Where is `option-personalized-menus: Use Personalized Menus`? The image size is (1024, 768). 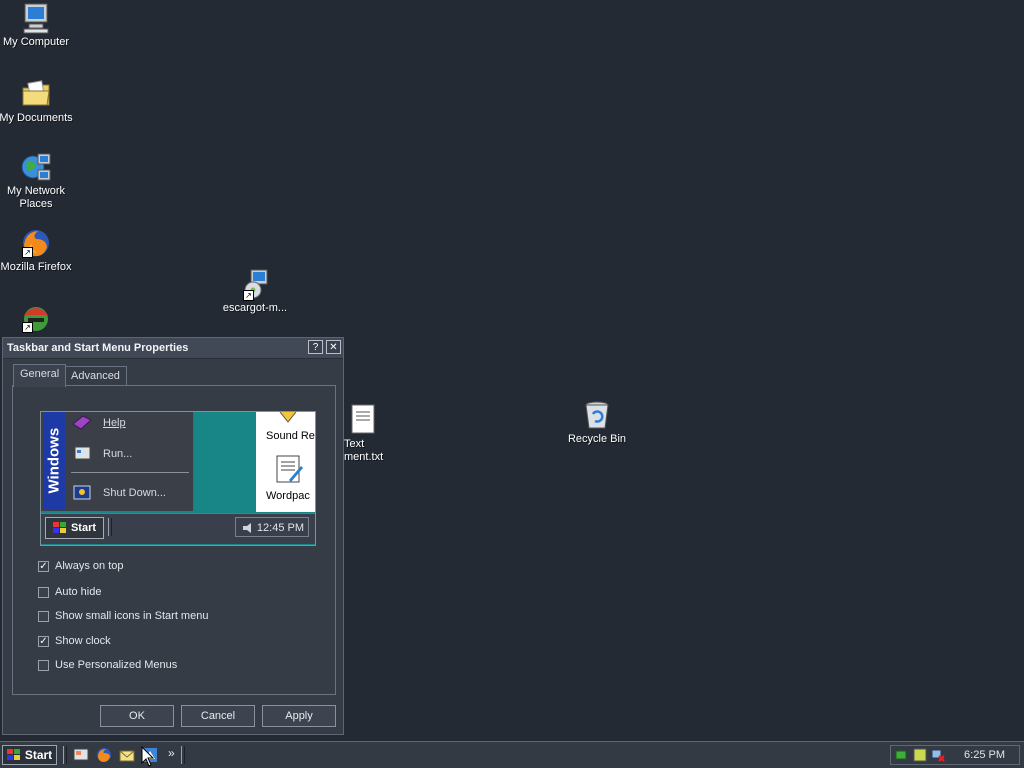
option-personalized-menus: Use Personalized Menus is located at coordinates (107, 665).